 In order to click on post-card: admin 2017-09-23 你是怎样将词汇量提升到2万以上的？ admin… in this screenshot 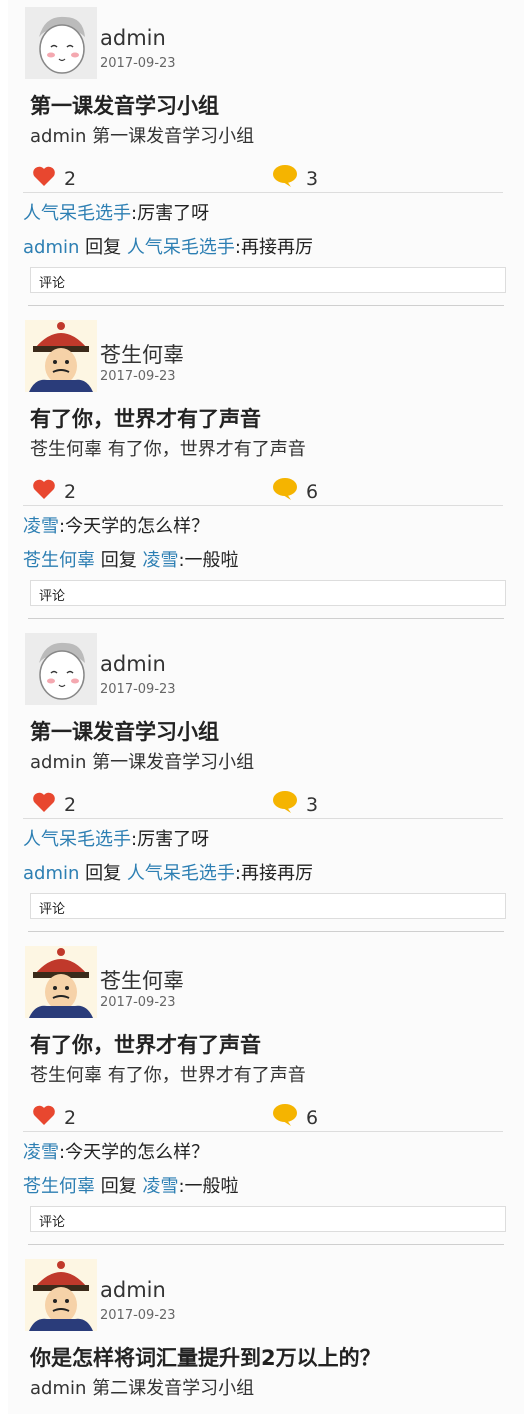, I will do `click(266, 1333)`.